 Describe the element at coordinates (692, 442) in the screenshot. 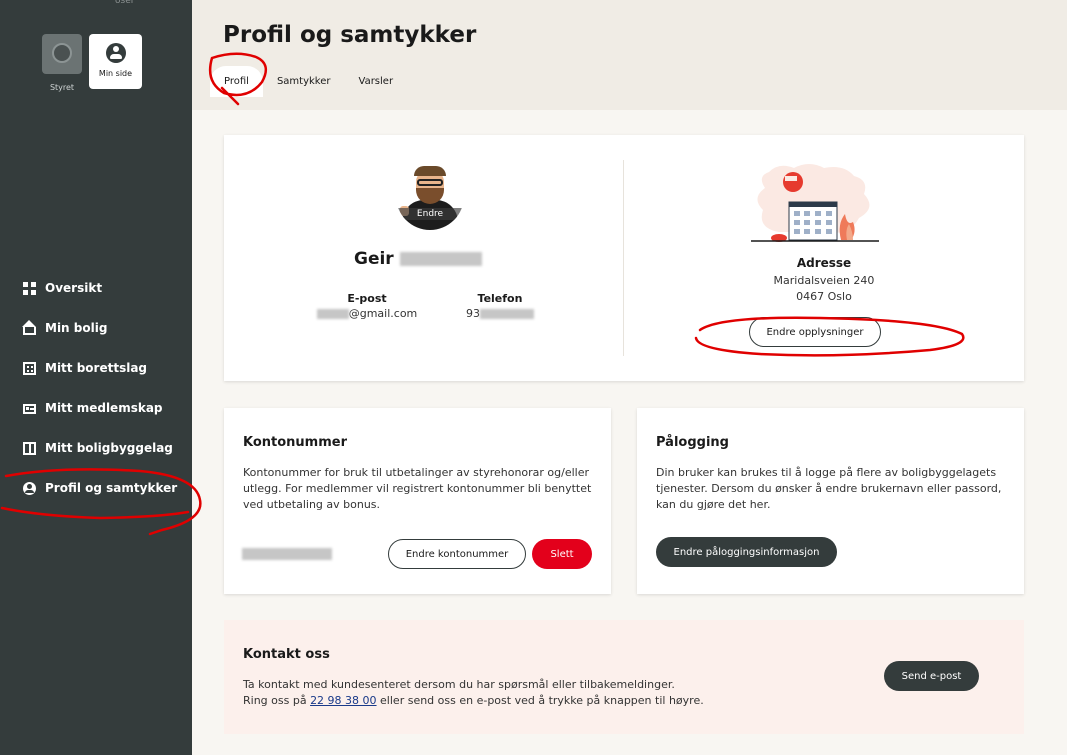

I see `login-title: Pålogging` at that location.